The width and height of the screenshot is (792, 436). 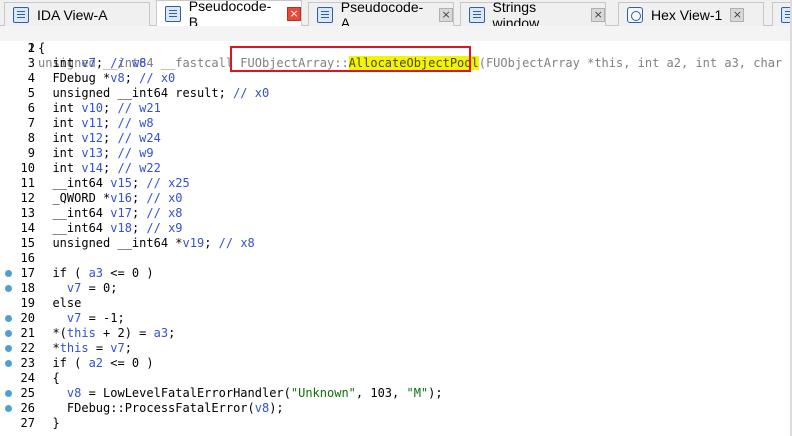 What do you see at coordinates (31, 138) in the screenshot?
I see `line-number: 8` at bounding box center [31, 138].